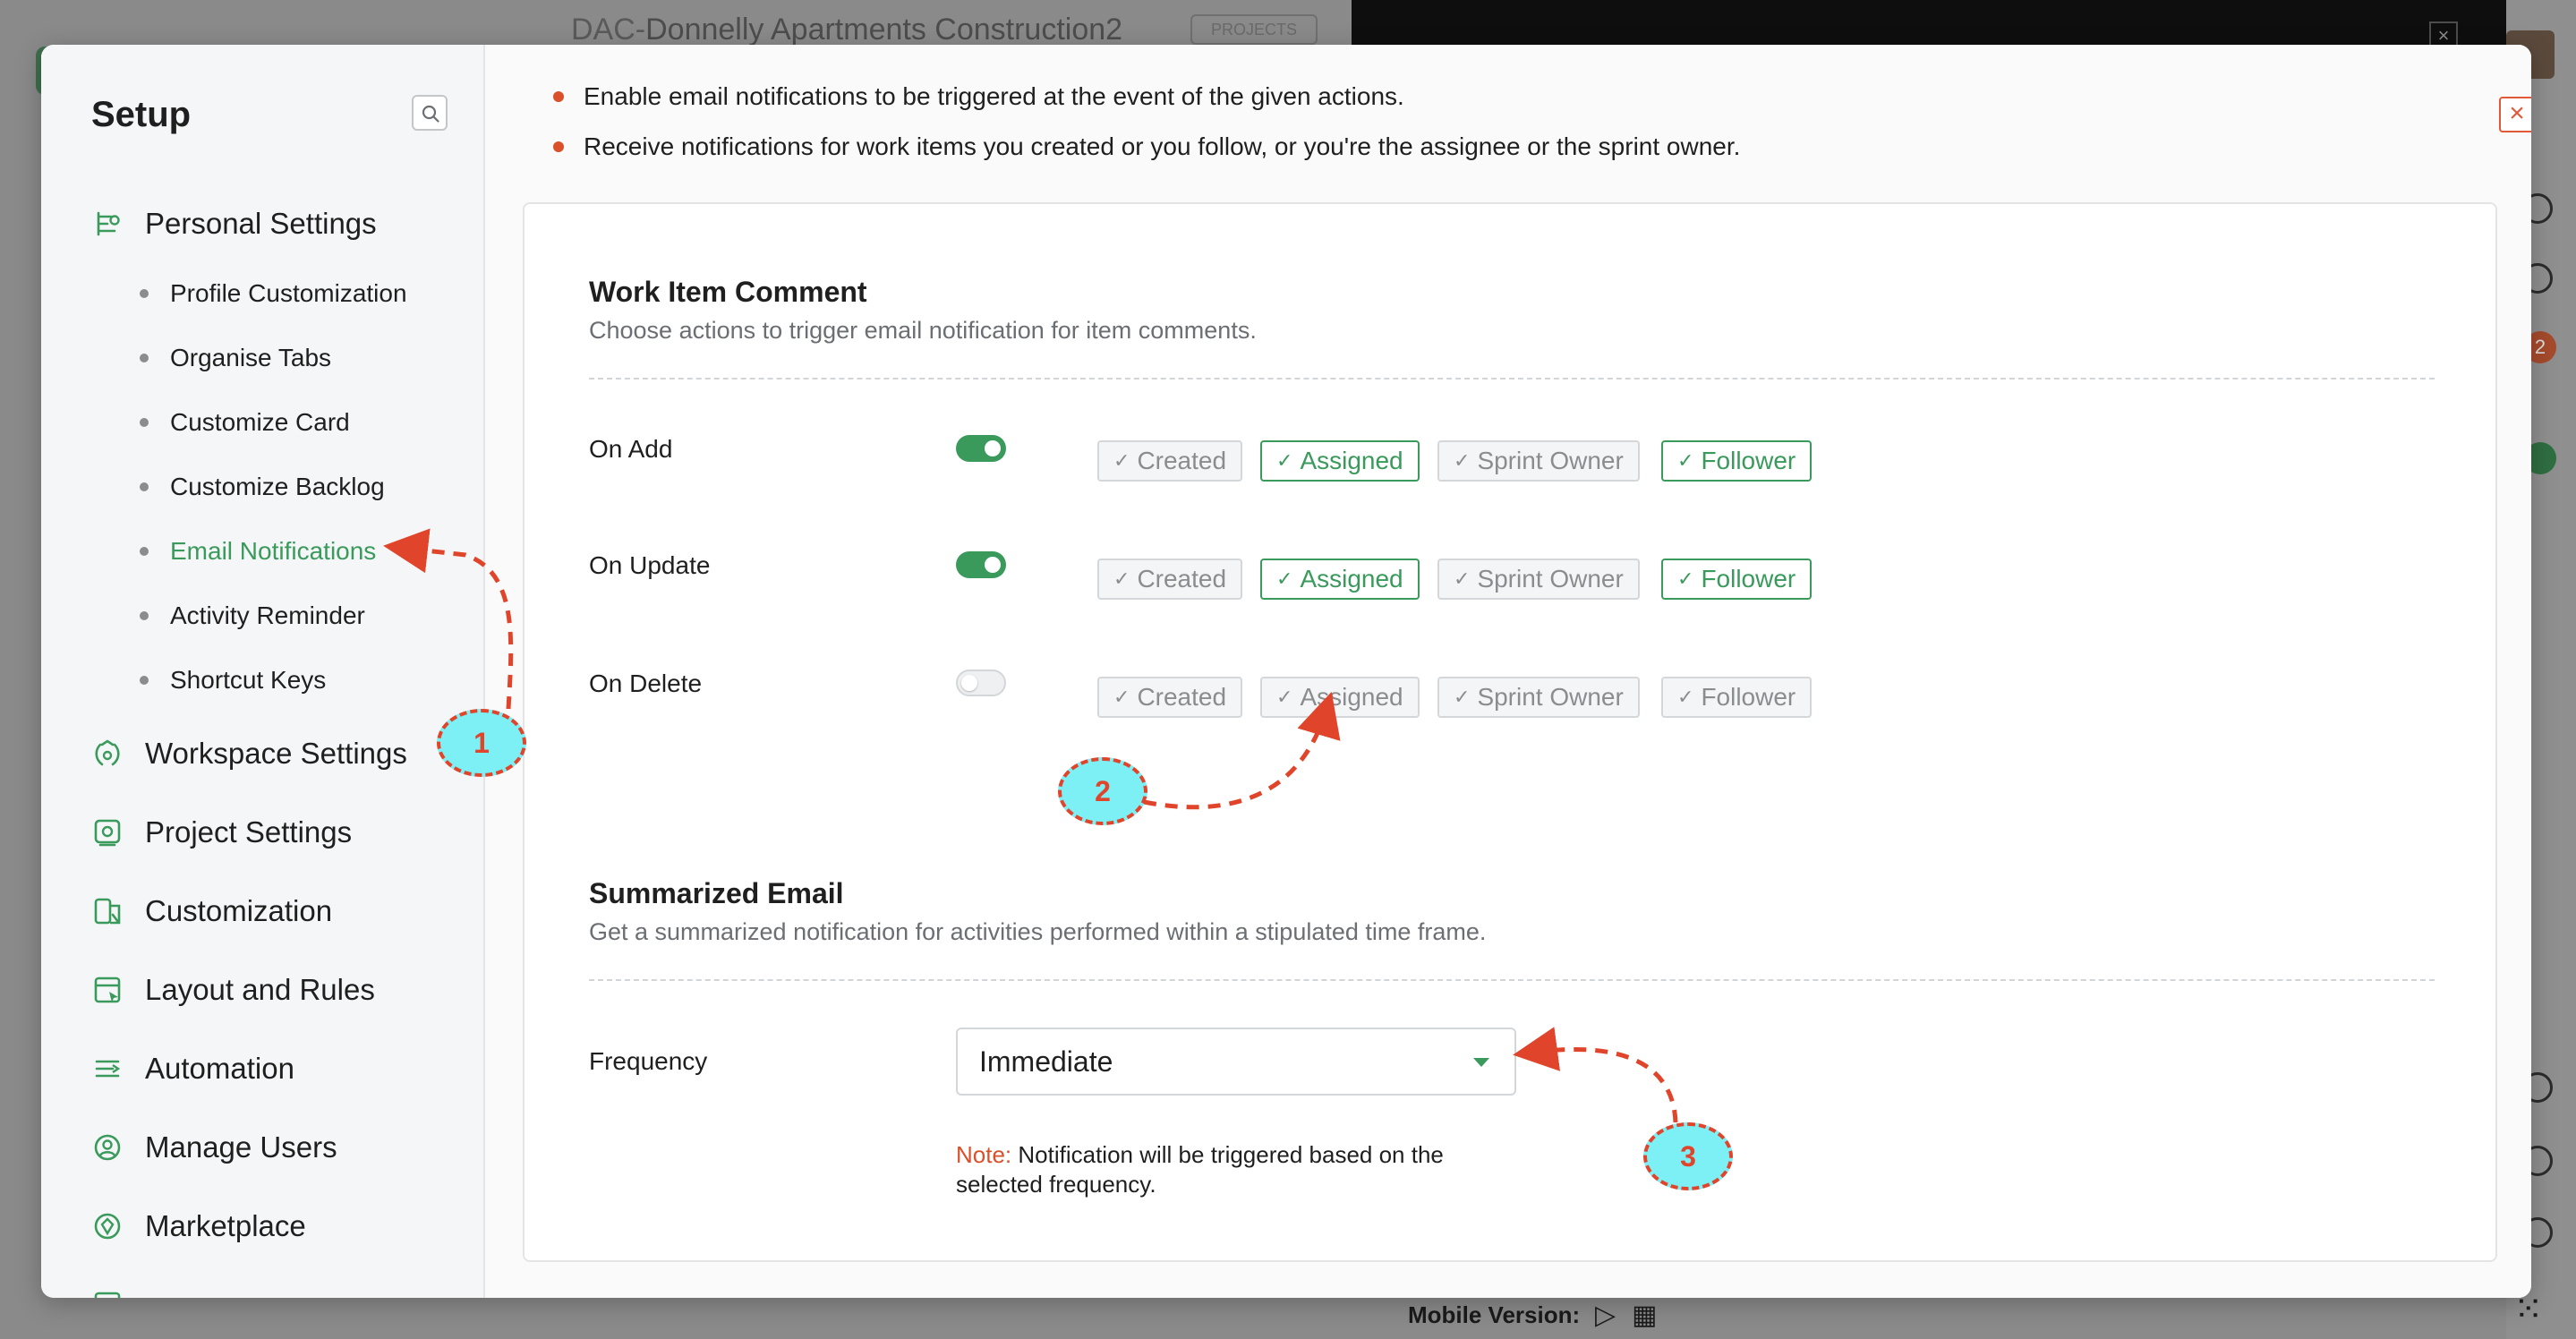 The image size is (2576, 1339). Describe the element at coordinates (430, 113) in the screenshot. I see `setup-search-button` at that location.